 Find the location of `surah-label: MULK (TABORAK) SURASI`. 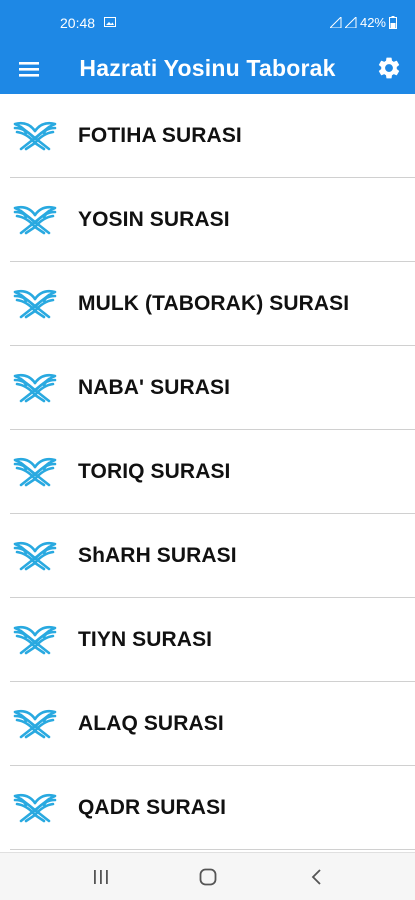

surah-label: MULK (TABORAK) SURASI is located at coordinates (214, 303).